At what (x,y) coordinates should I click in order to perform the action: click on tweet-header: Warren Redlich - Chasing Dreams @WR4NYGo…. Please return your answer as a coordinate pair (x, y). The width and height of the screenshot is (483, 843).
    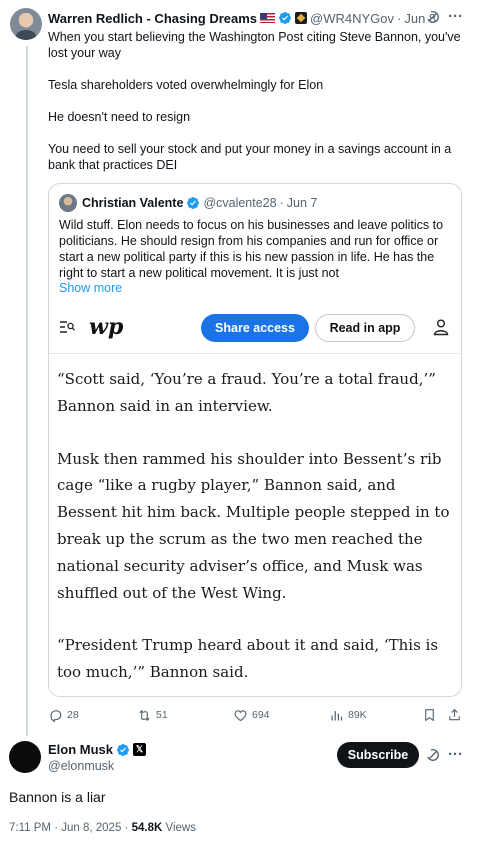
    Looking at the image, I should click on (242, 18).